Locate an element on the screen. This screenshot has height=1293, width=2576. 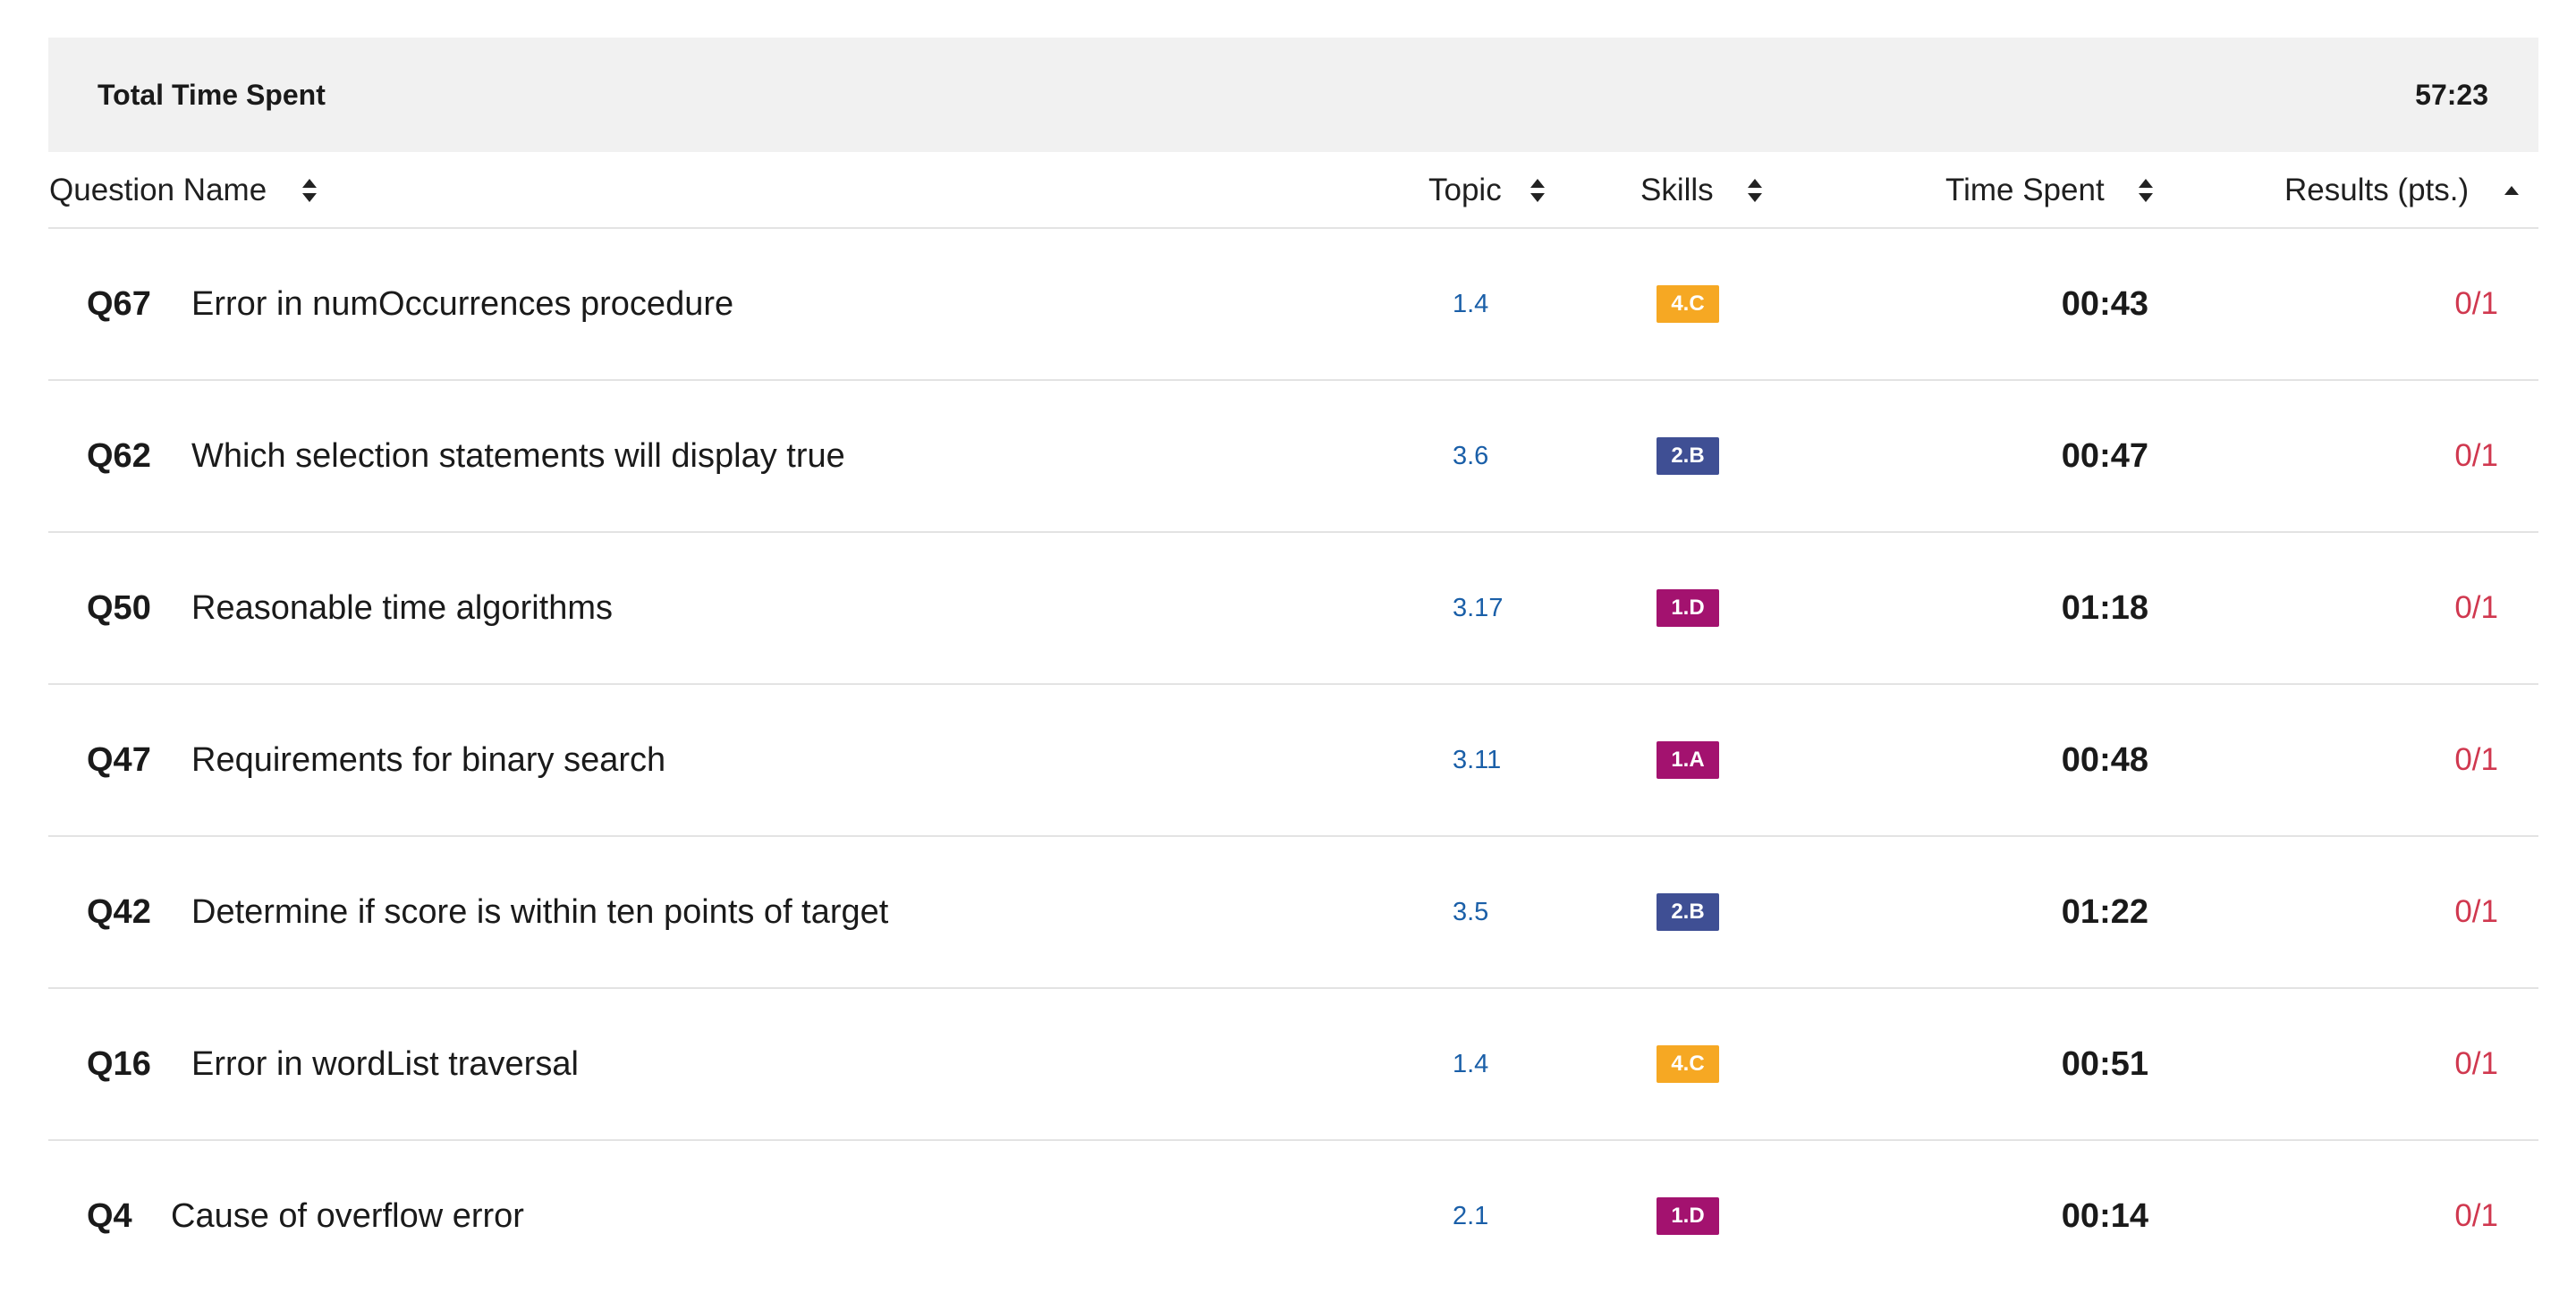
topic-link: 3.17 is located at coordinates (1478, 608).